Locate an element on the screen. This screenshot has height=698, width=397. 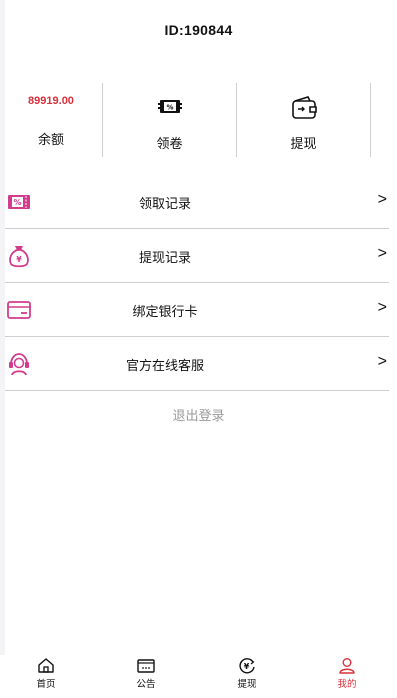
tab-label: 提现 is located at coordinates (247, 684).